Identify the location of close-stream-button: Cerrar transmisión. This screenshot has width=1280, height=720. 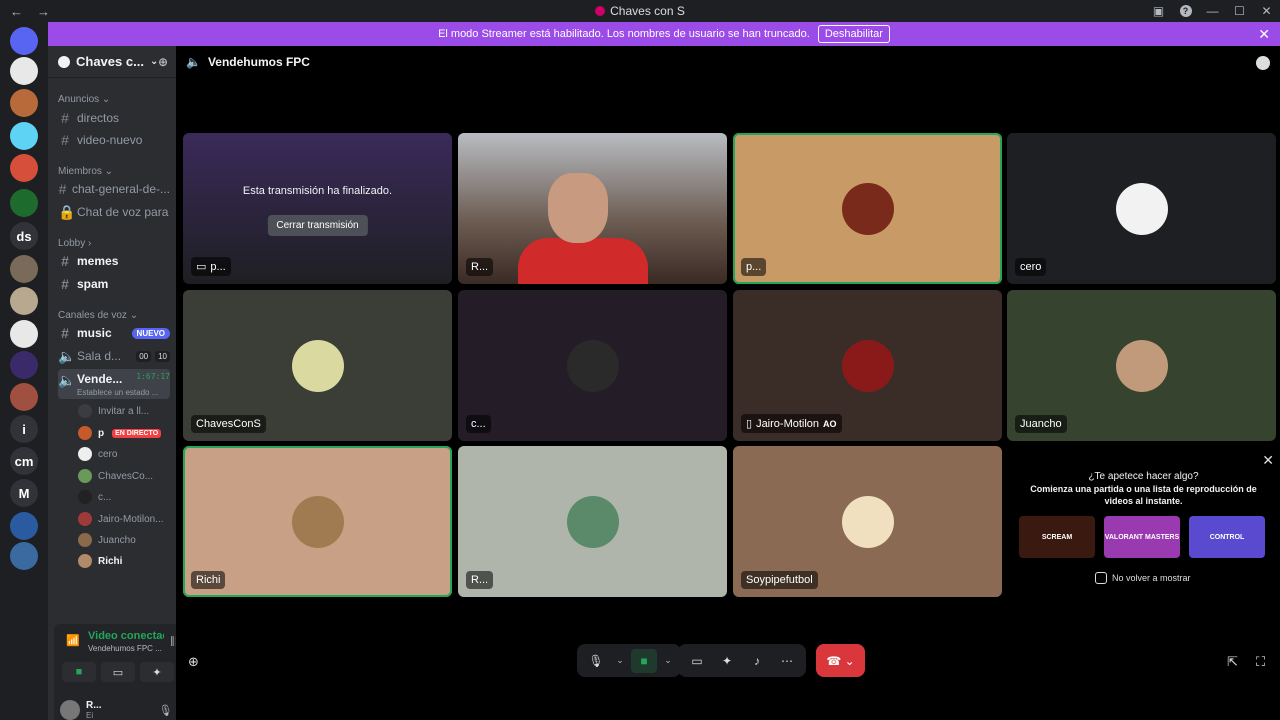
(317, 225).